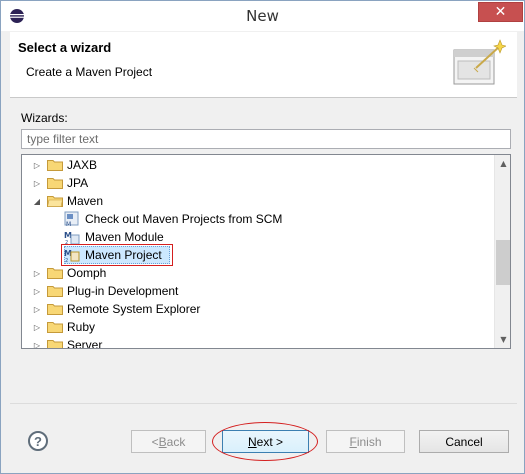 This screenshot has width=525, height=474. What do you see at coordinates (155, 441) in the screenshot?
I see `back-prefix: <` at bounding box center [155, 441].